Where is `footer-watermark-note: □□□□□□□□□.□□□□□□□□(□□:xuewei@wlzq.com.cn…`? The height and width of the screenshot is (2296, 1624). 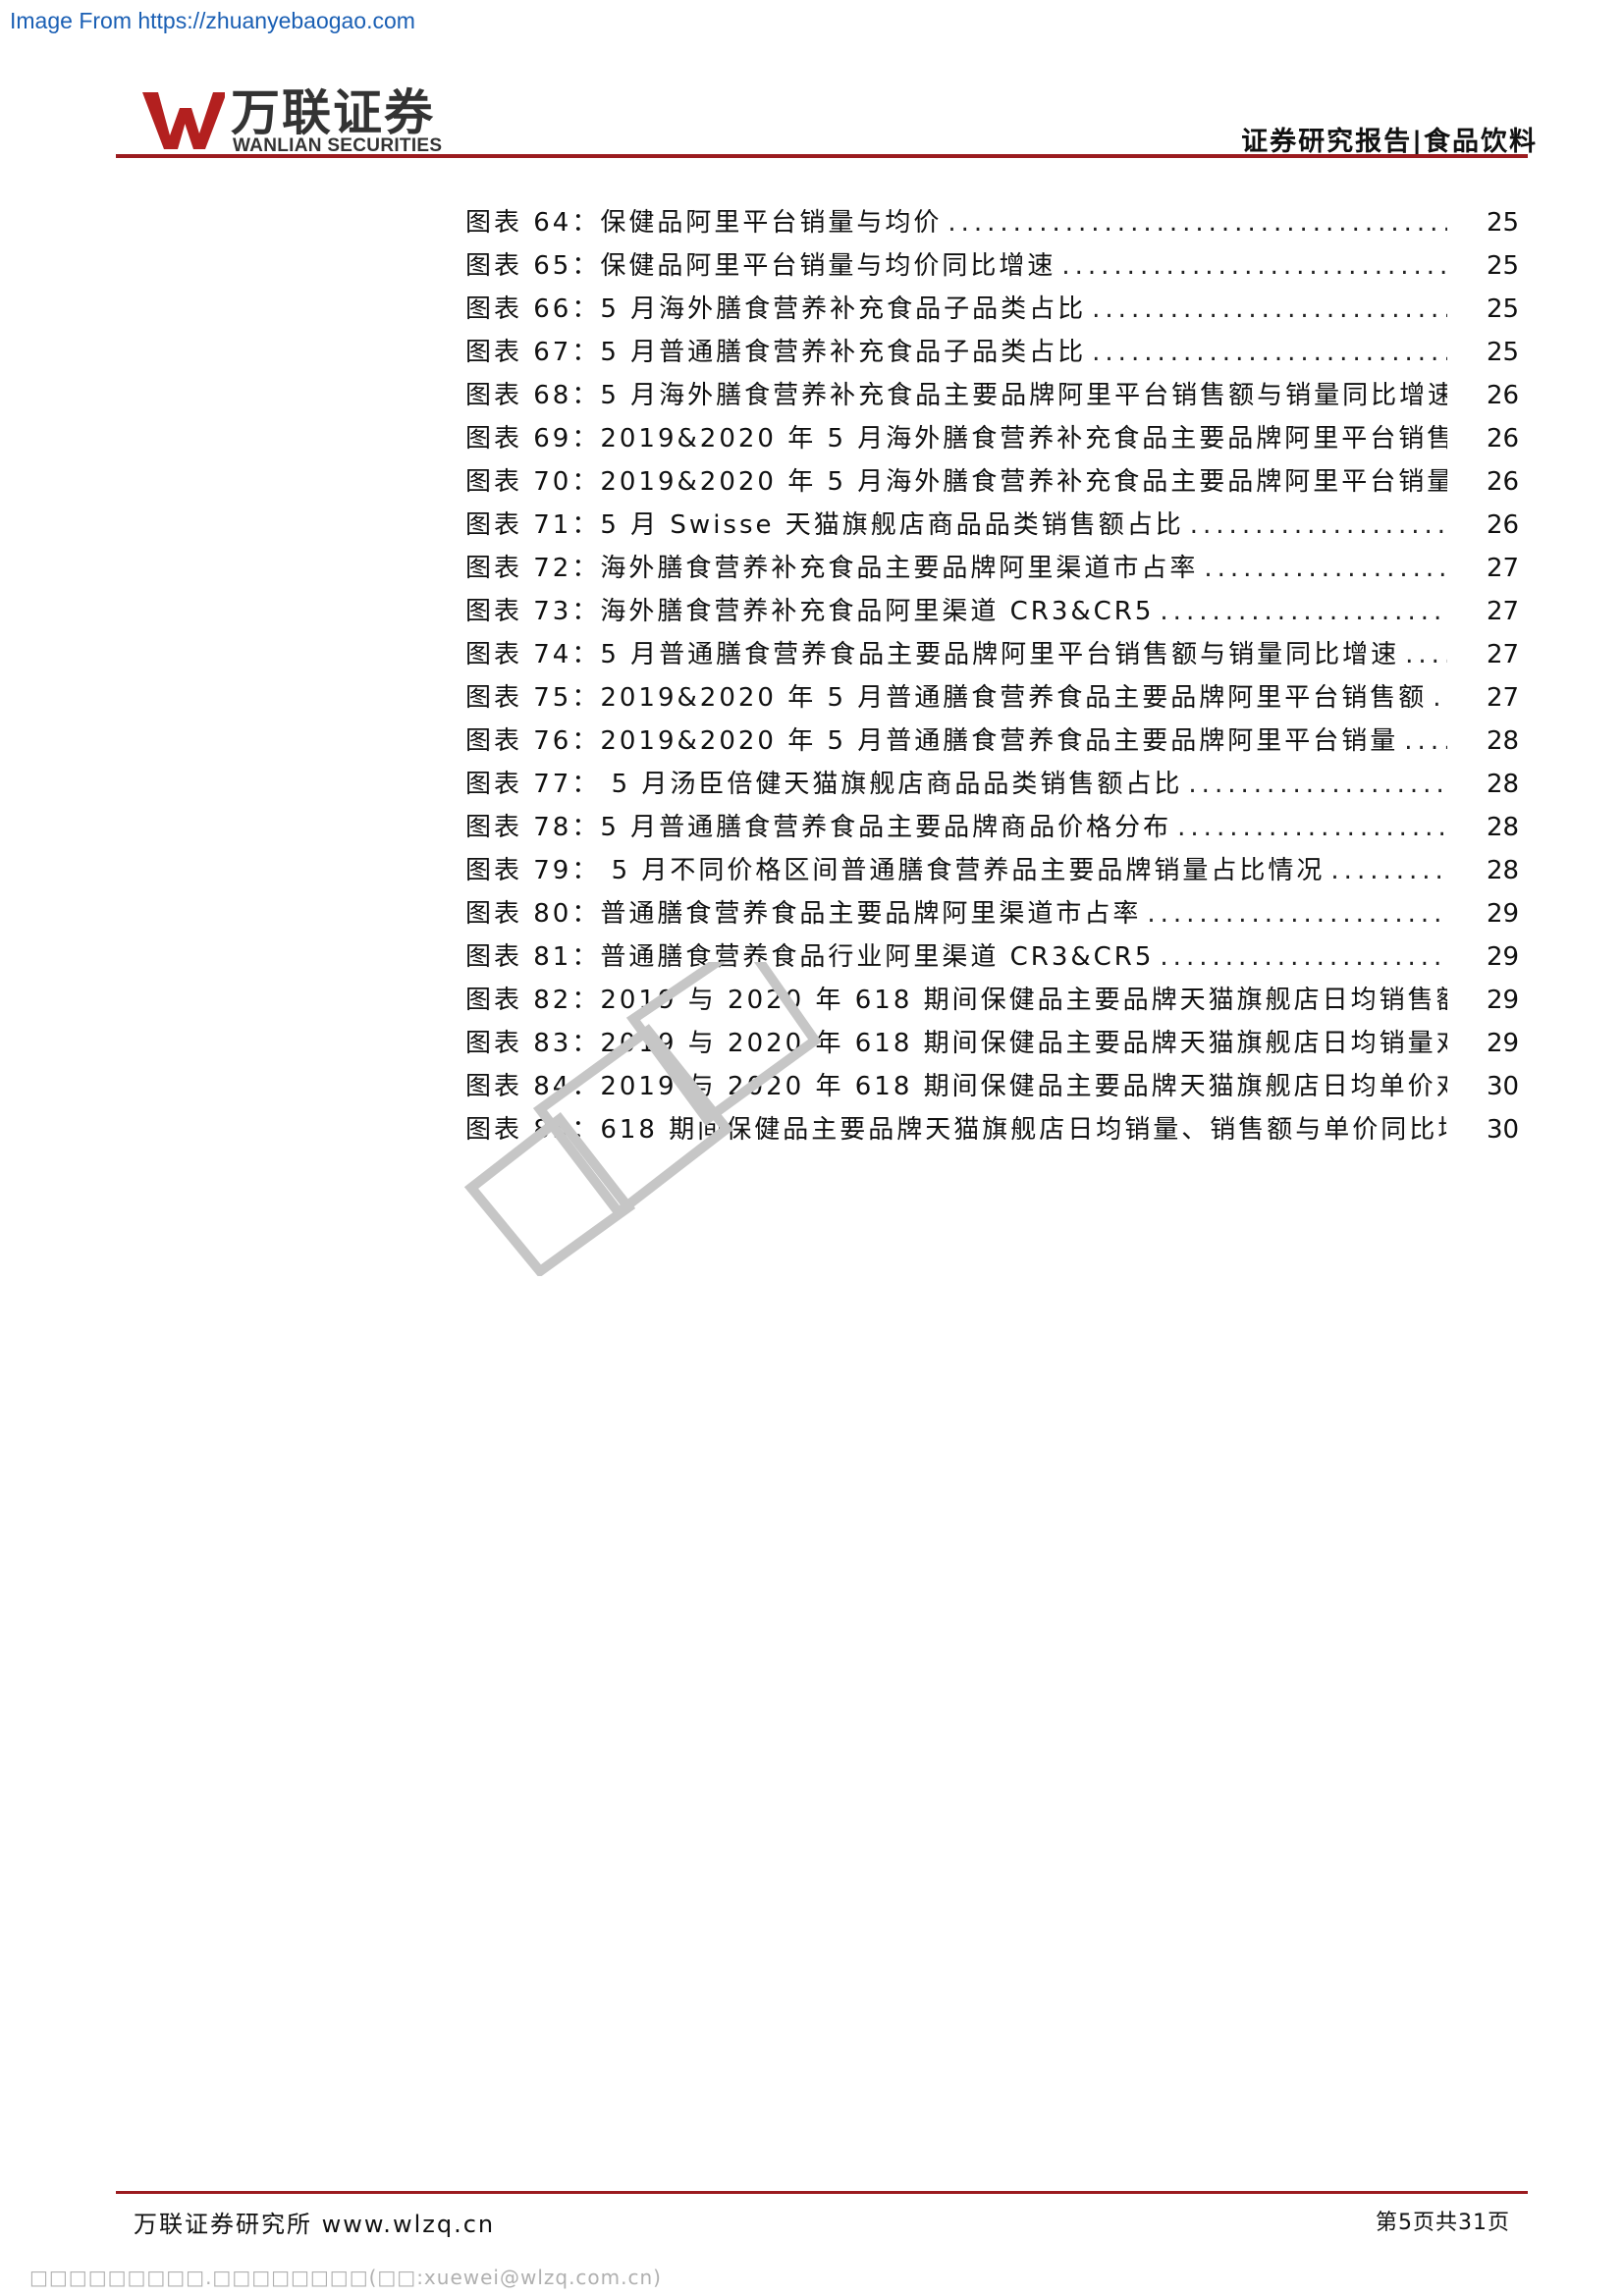 footer-watermark-note: □□□□□□□□□.□□□□□□□□(□□:xuewei@wlzq.com.cn… is located at coordinates (345, 2277).